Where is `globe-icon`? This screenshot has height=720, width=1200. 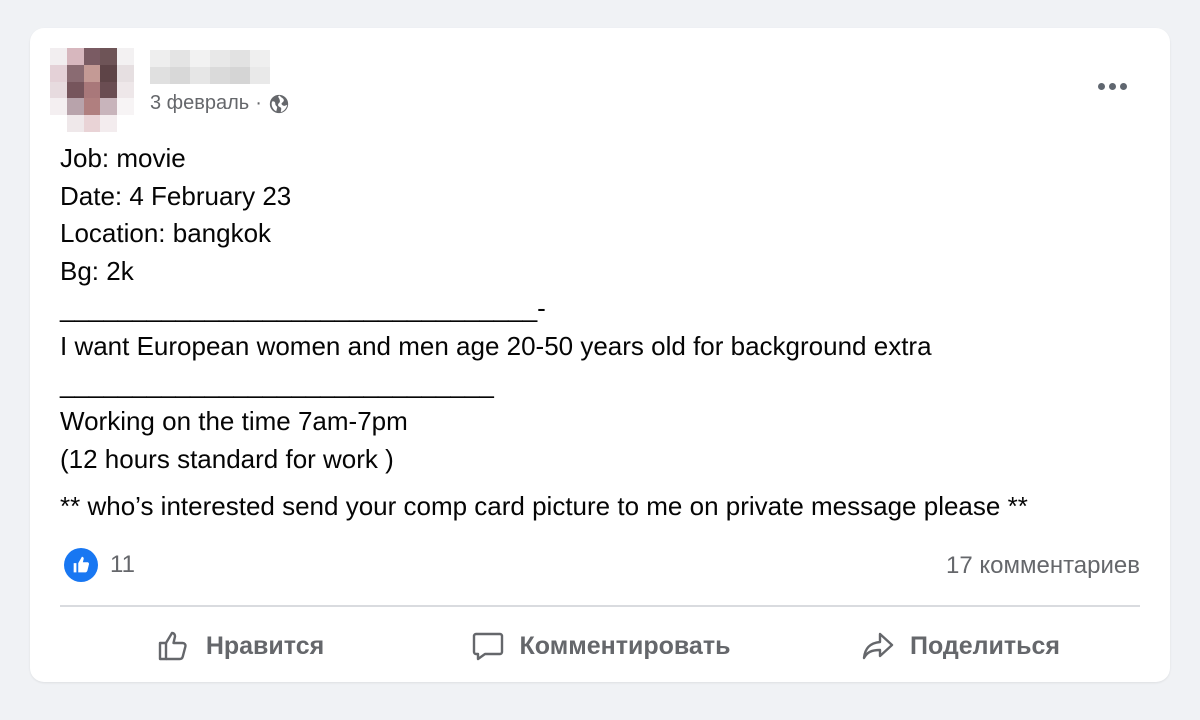 globe-icon is located at coordinates (279, 104).